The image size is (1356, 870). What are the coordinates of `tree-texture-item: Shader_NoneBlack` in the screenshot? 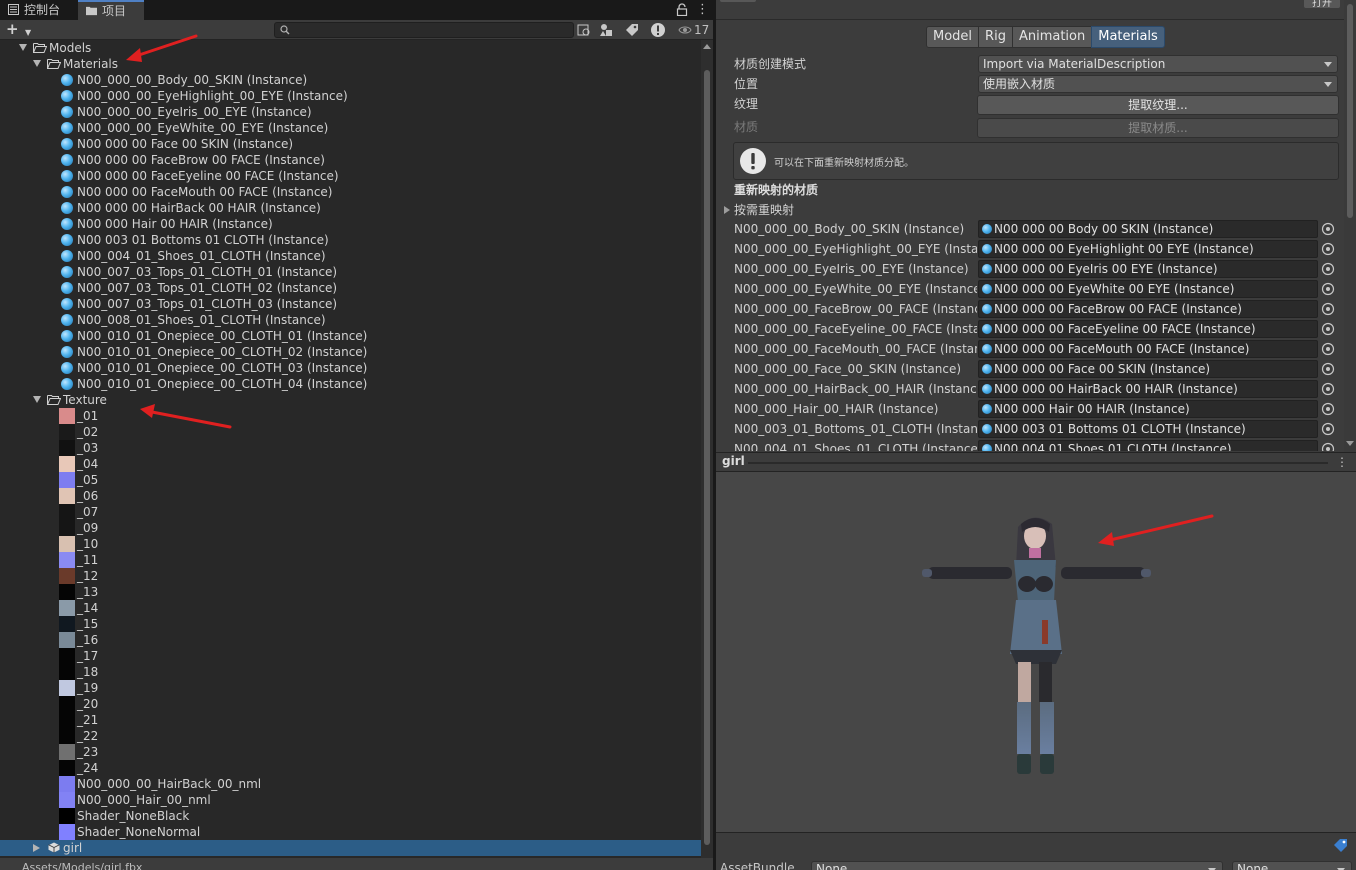 It's located at (350, 816).